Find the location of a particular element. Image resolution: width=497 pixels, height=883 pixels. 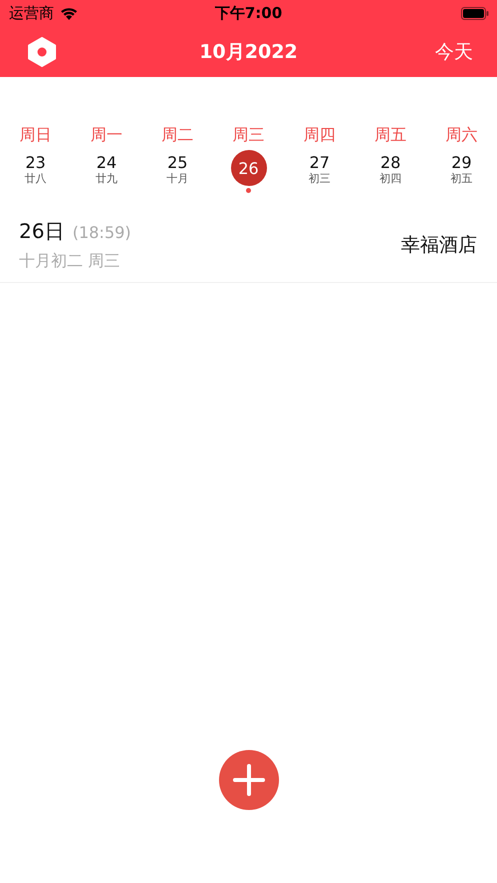

weekday-label: 周五 is located at coordinates (390, 135).